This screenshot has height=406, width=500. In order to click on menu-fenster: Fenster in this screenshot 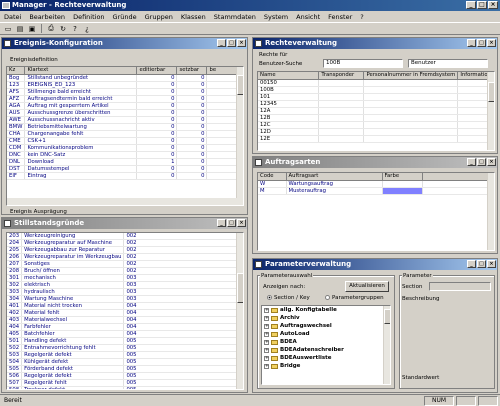, I will do `click(340, 17)`.